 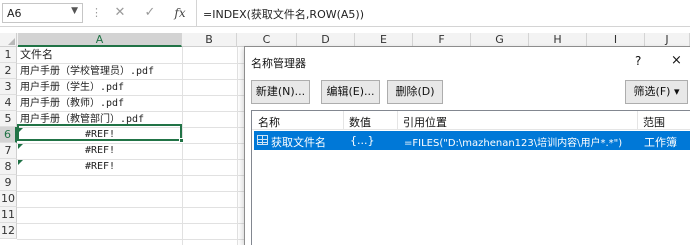 I want to click on cell-a2-text: 用户手册（学校管理员）.pdf, so click(x=87, y=71).